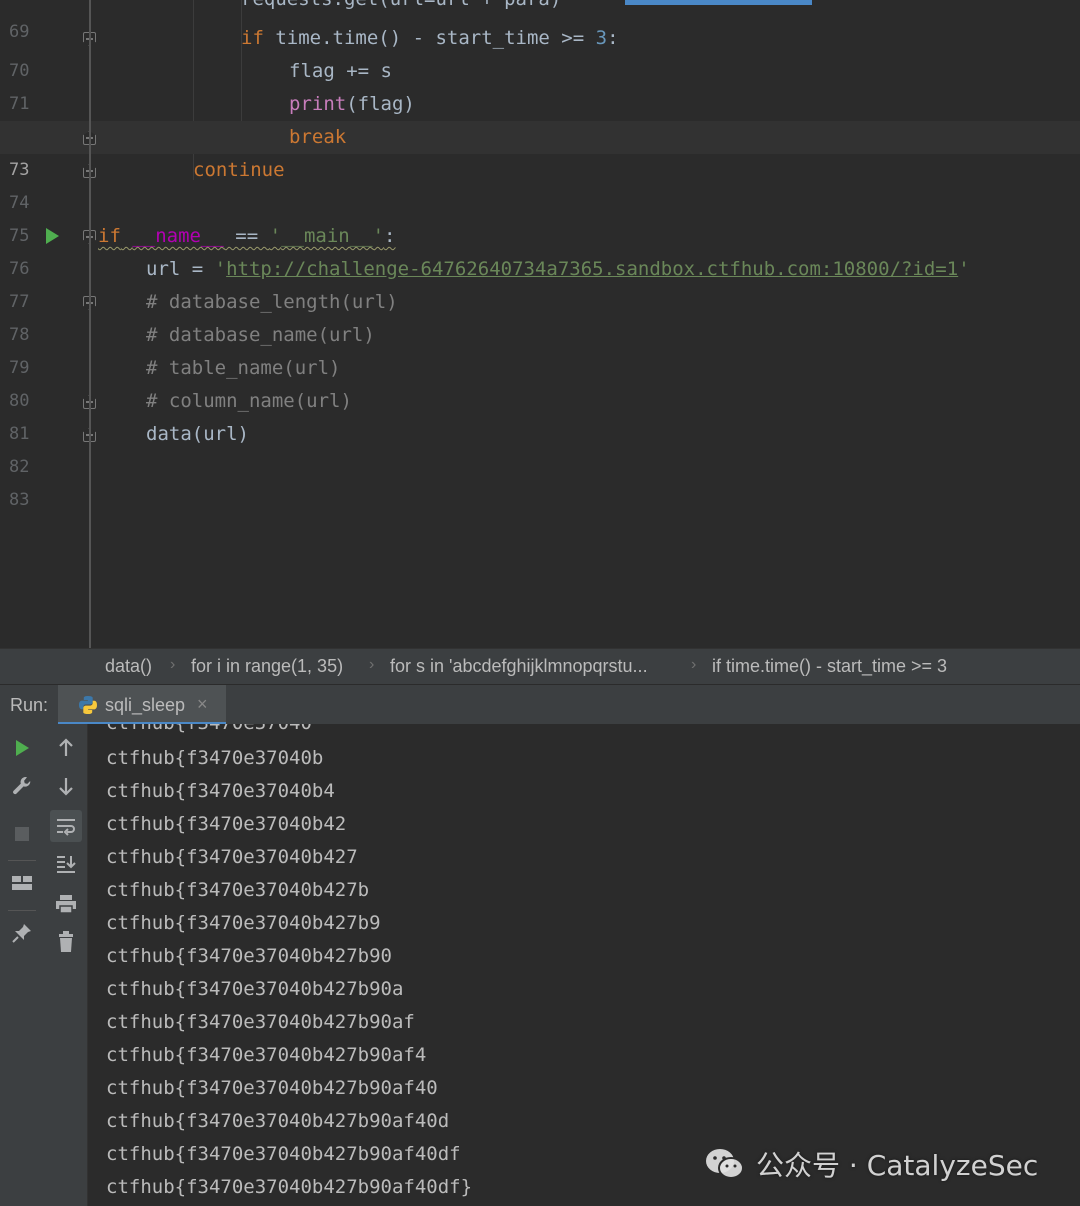 This screenshot has width=1080, height=1206. What do you see at coordinates (613, 38) in the screenshot?
I see `code-text: :` at bounding box center [613, 38].